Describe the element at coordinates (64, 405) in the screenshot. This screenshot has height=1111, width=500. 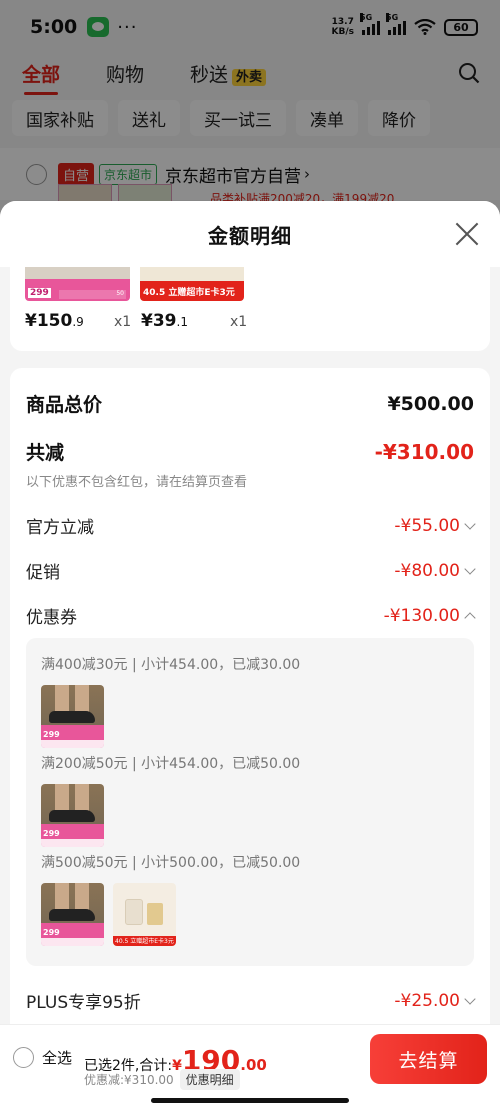
I see `total-price-label: 商品总价` at that location.